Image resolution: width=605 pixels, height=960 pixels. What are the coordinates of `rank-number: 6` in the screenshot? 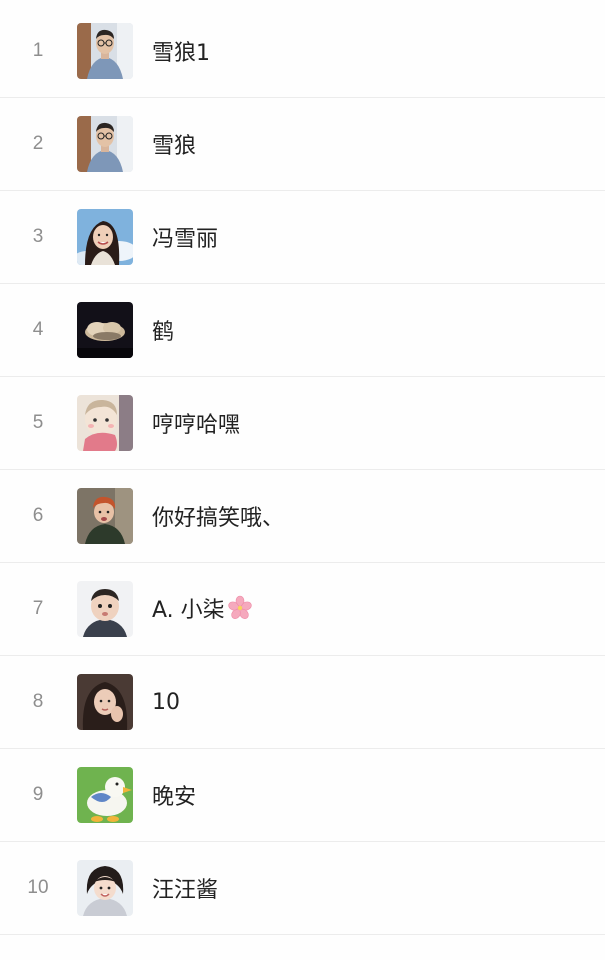 It's located at (38, 515).